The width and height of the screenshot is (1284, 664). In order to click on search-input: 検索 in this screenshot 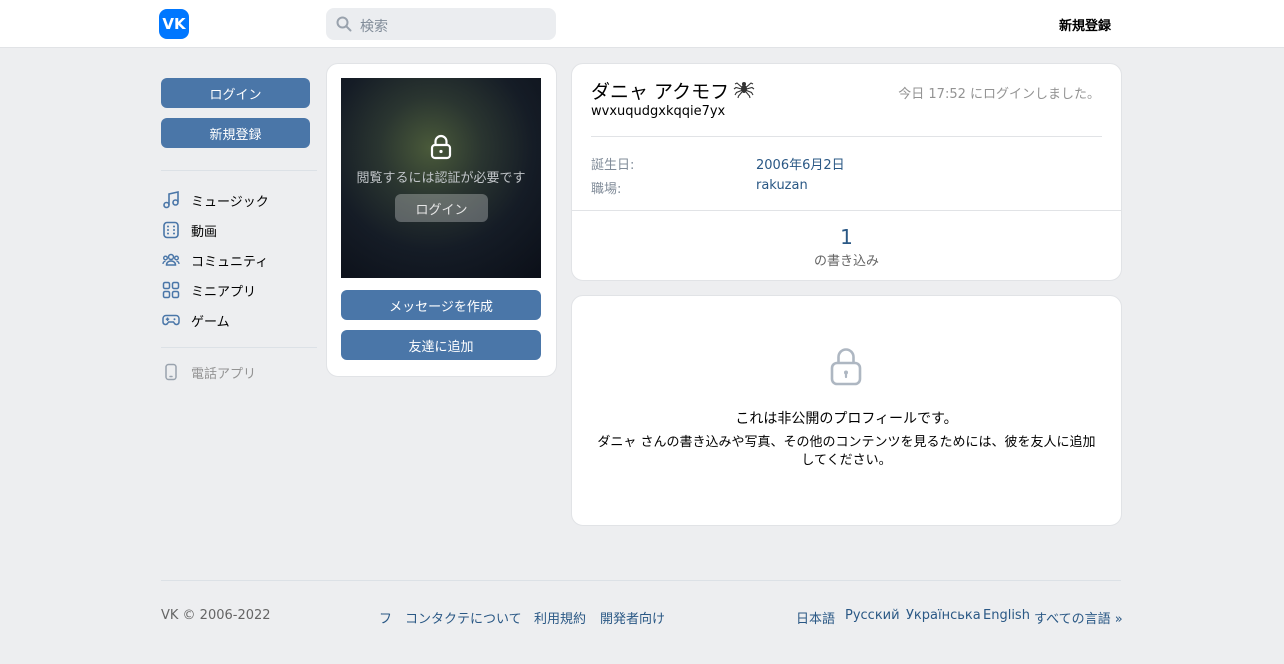, I will do `click(441, 24)`.